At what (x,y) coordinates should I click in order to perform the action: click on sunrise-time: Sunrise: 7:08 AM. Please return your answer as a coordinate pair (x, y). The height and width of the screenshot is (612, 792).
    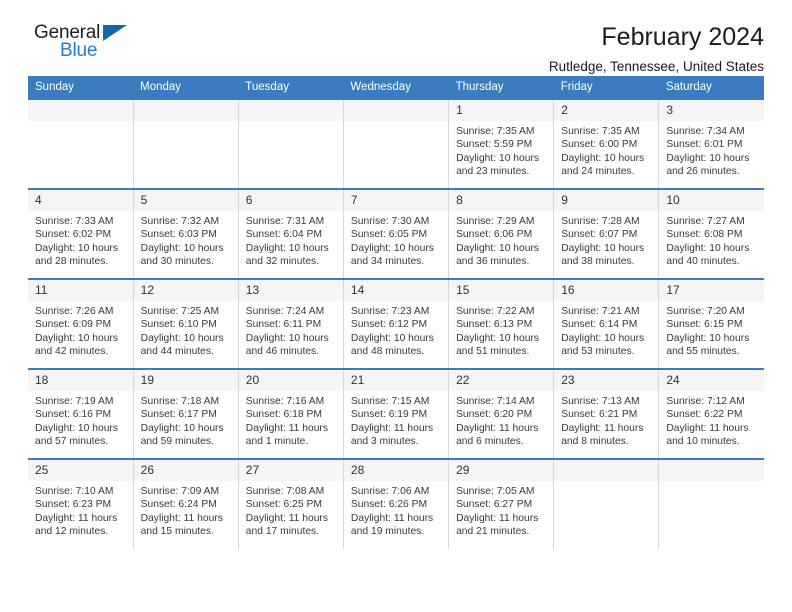
    Looking at the image, I should click on (285, 491).